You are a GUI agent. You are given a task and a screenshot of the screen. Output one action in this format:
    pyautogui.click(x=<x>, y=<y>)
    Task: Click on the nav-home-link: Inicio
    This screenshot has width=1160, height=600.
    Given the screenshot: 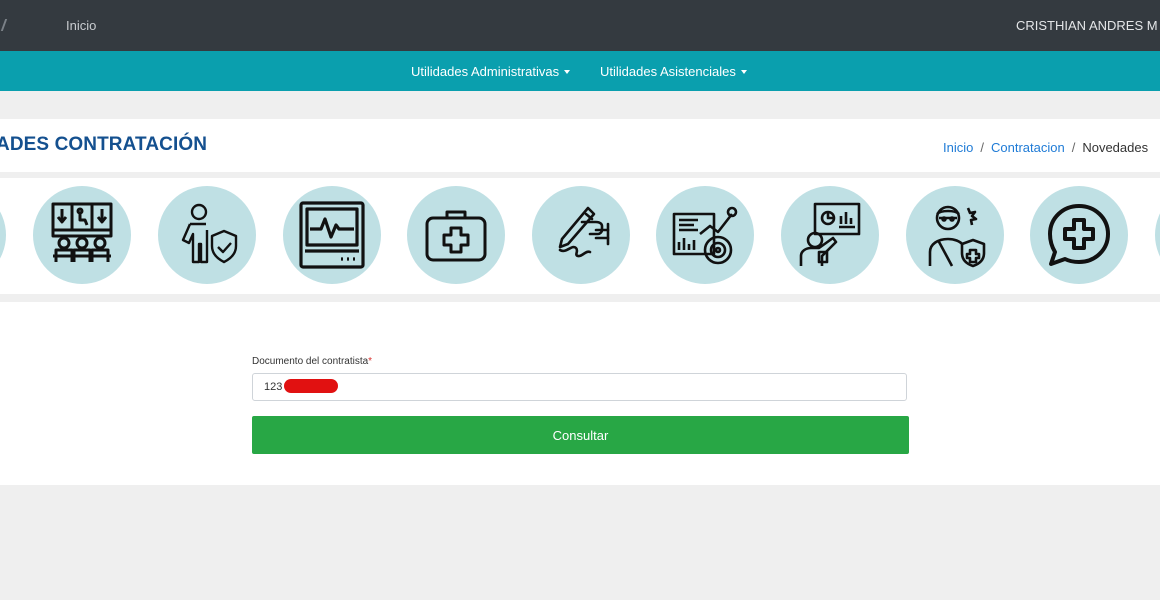 What is the action you would take?
    pyautogui.click(x=81, y=25)
    